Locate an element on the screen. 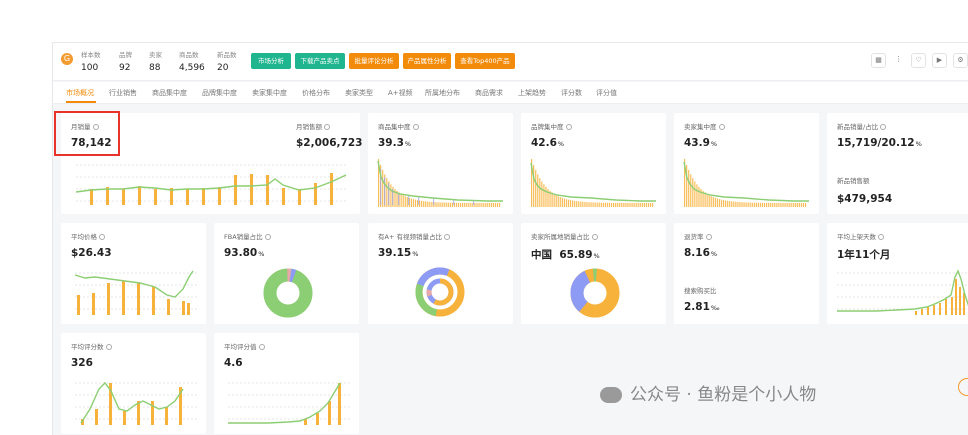  tab-product-concentration: 商品集中度 is located at coordinates (169, 93).